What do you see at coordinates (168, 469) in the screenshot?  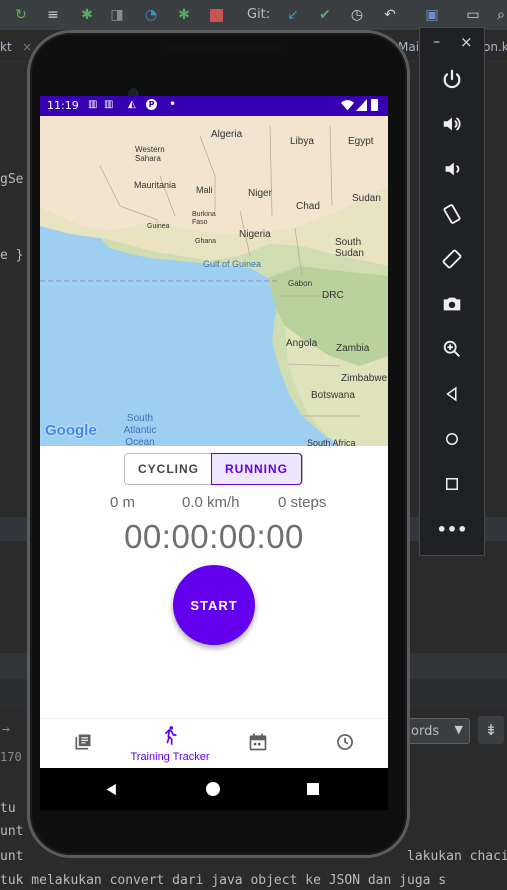 I see `toggle-cycling: CYCLING` at bounding box center [168, 469].